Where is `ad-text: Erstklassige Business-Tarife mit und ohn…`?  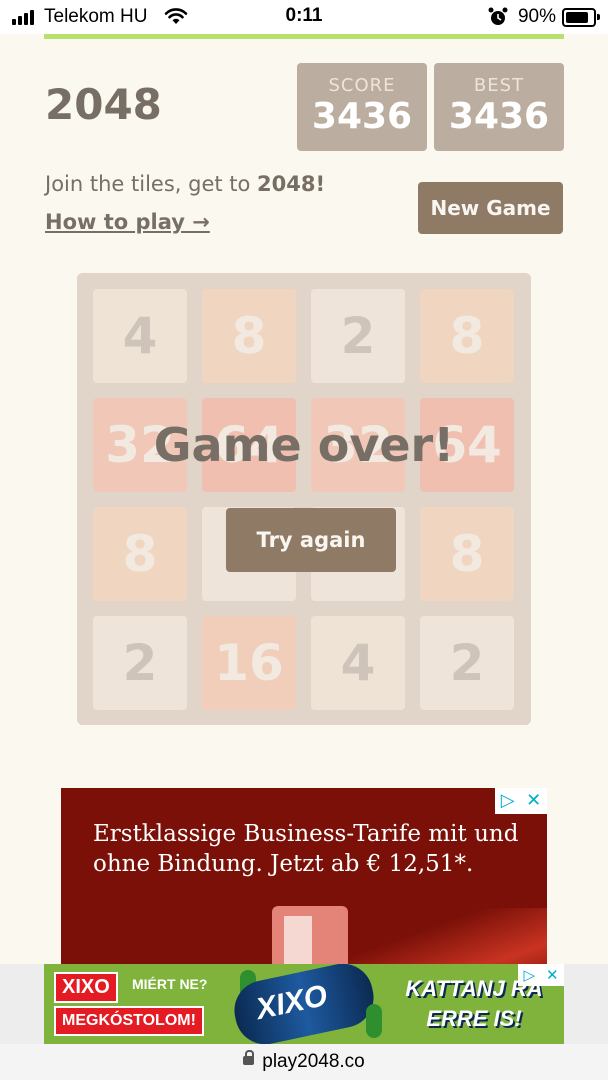 ad-text: Erstklassige Business-Tarife mit und ohn… is located at coordinates (306, 849).